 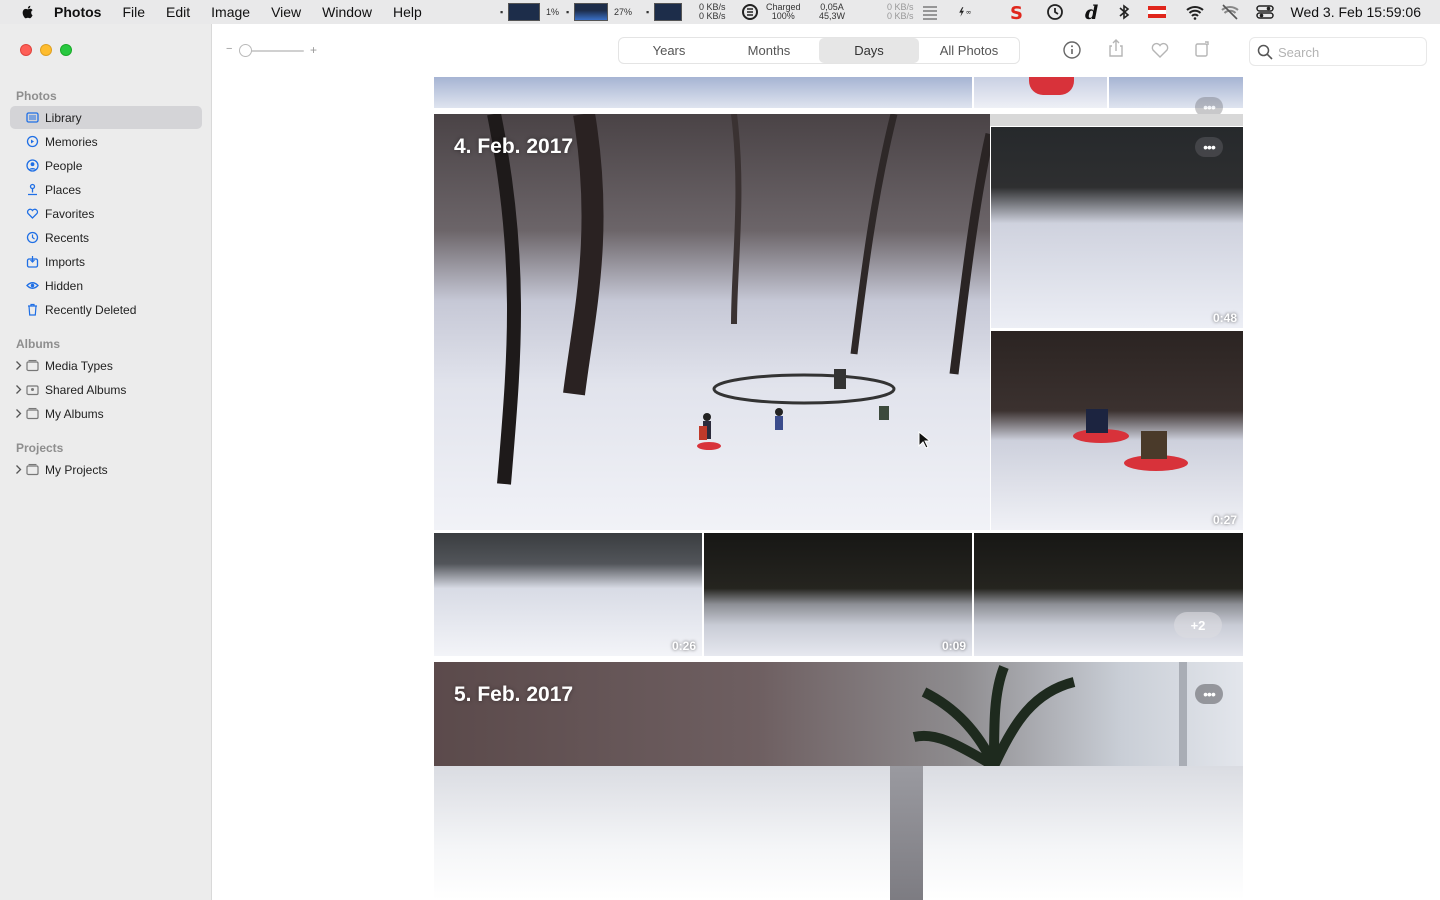 I want to click on menu-file: File, so click(x=133, y=12).